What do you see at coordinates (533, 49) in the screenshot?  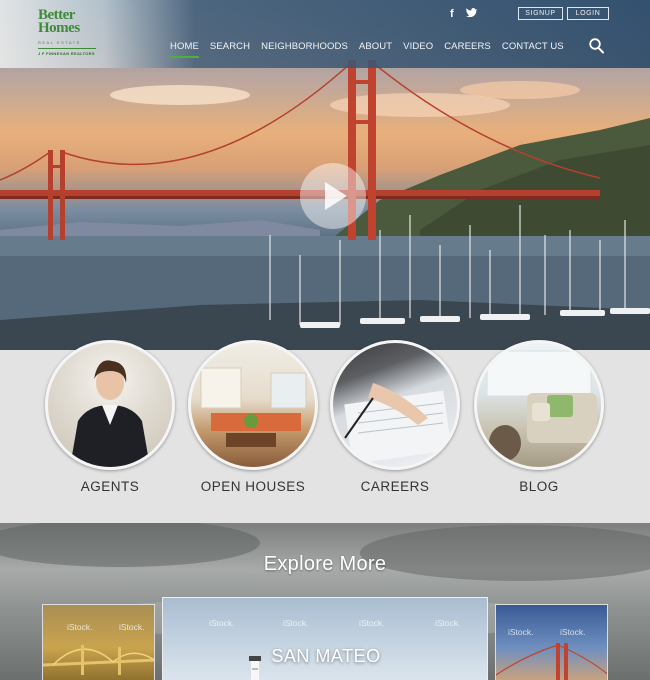 I see `nav-contact-us: CONTACT US` at bounding box center [533, 49].